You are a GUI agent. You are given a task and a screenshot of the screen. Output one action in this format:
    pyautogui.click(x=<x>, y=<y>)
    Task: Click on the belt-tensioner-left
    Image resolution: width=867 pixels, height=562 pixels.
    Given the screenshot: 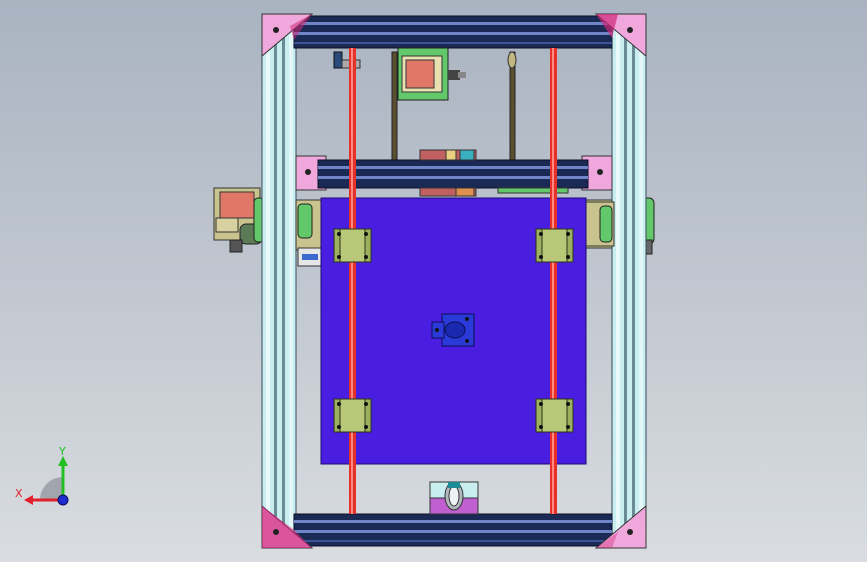 What is the action you would take?
    pyautogui.click(x=394, y=106)
    